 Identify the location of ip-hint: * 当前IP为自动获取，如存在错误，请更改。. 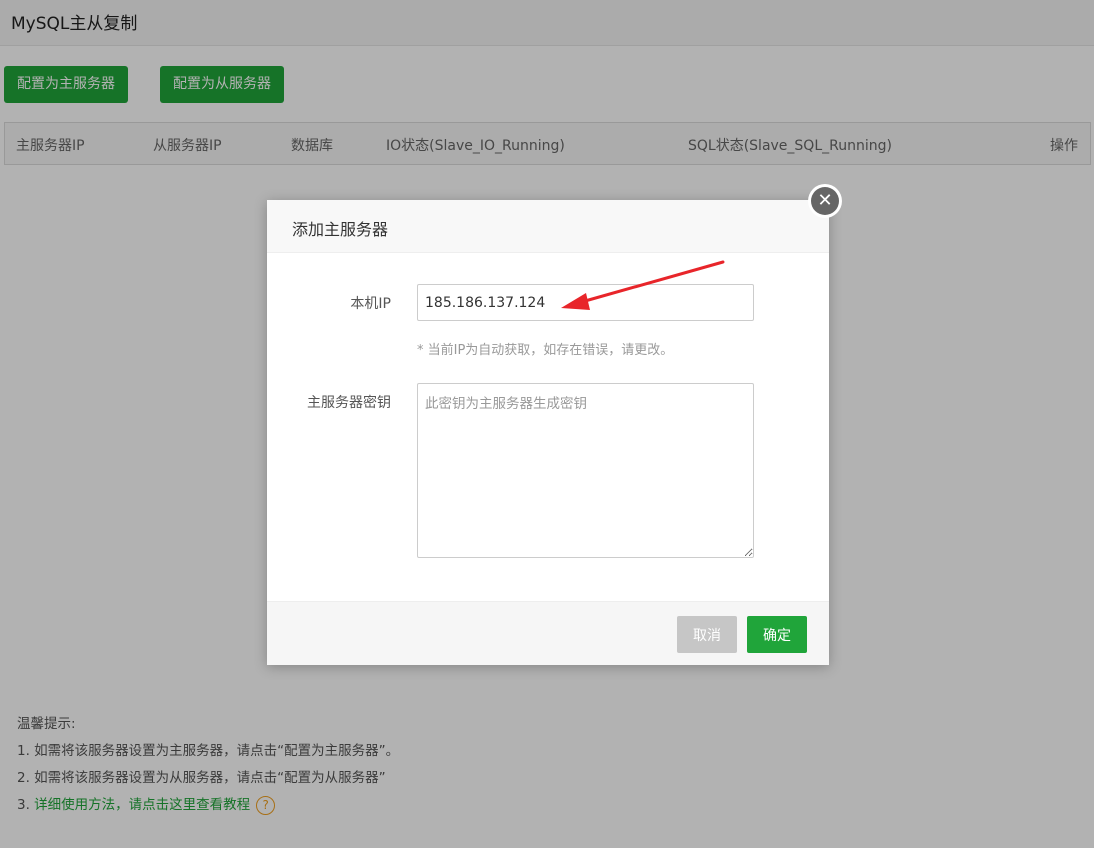
(545, 350).